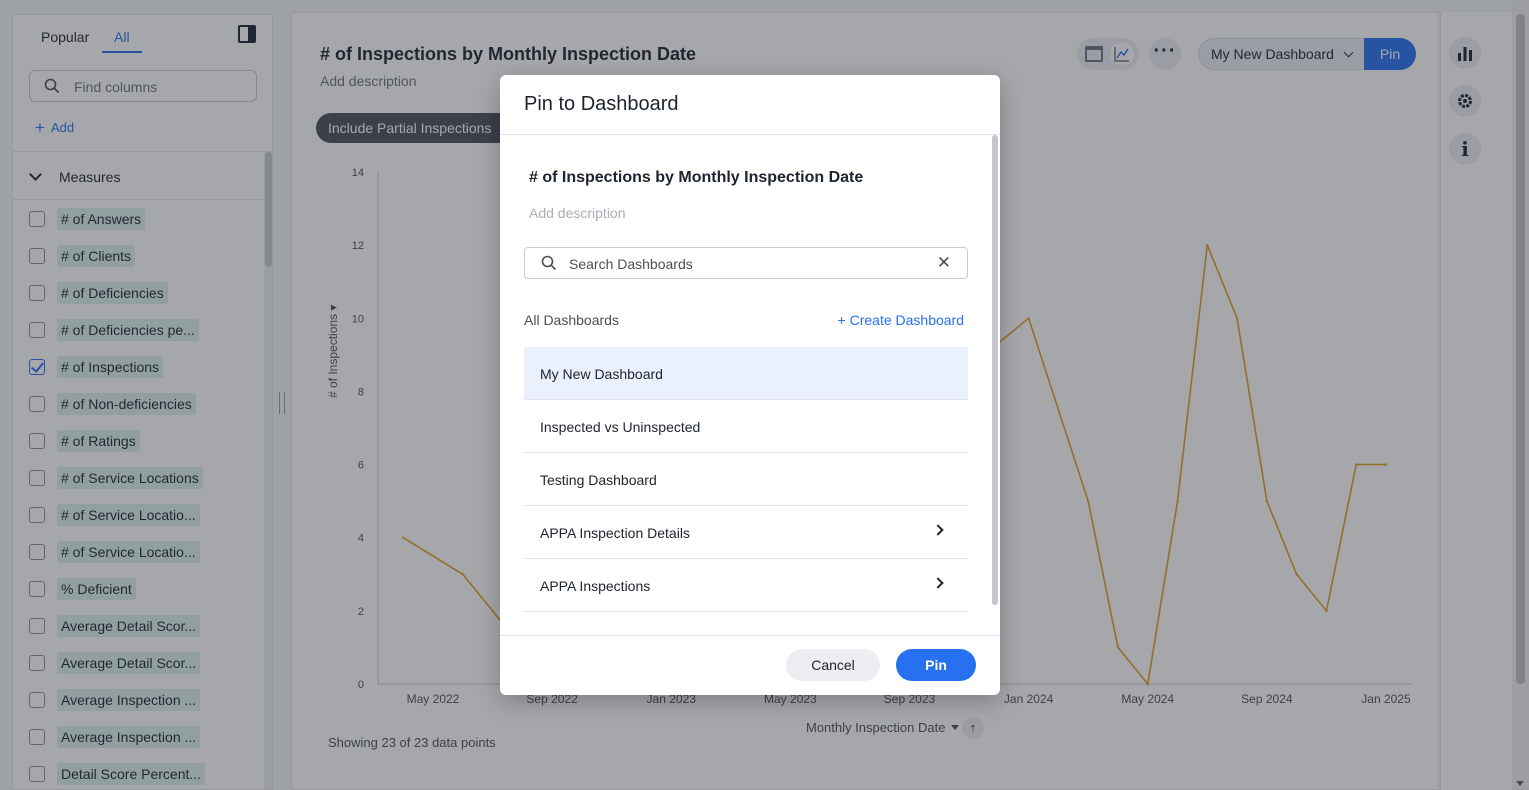 The image size is (1529, 790). Describe the element at coordinates (746, 426) in the screenshot. I see `dashboard-item: Inspected vs Uninspected` at that location.